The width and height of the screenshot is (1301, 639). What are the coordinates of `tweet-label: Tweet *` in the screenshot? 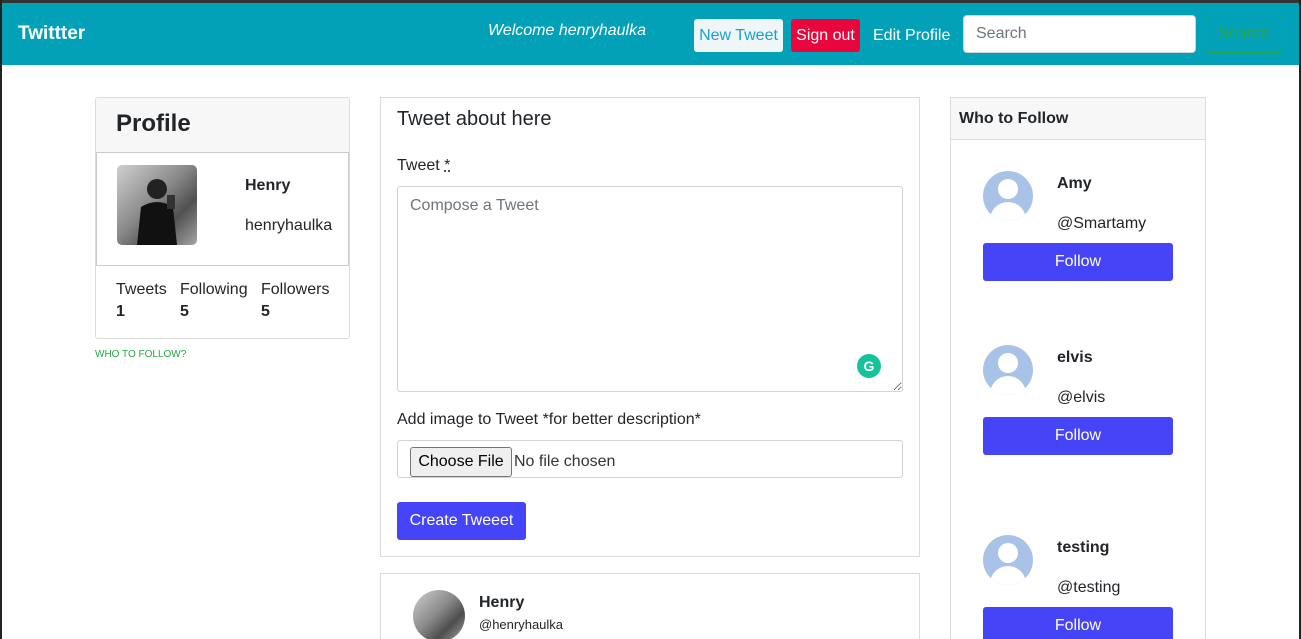 It's located at (423, 166).